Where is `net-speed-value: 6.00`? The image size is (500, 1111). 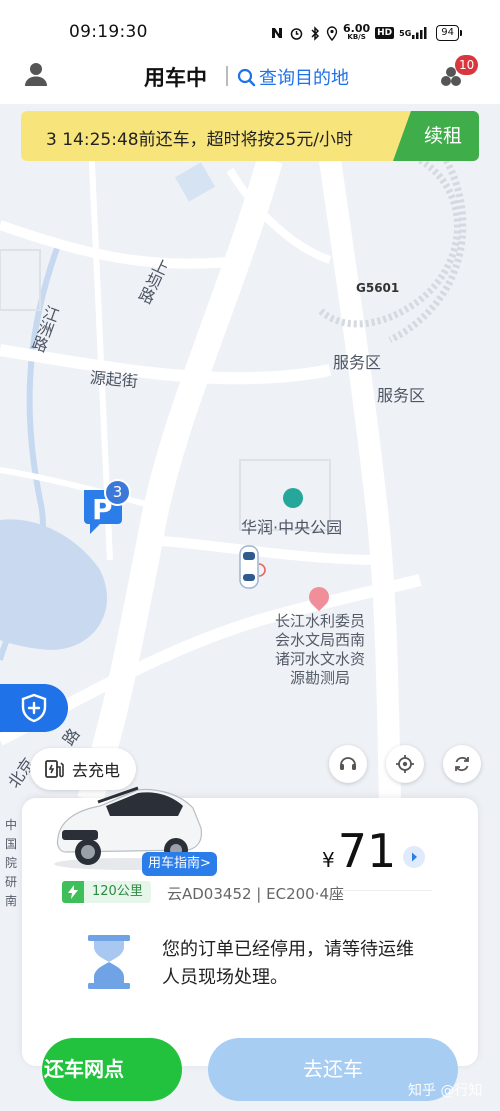
net-speed-value: 6.00 is located at coordinates (357, 28).